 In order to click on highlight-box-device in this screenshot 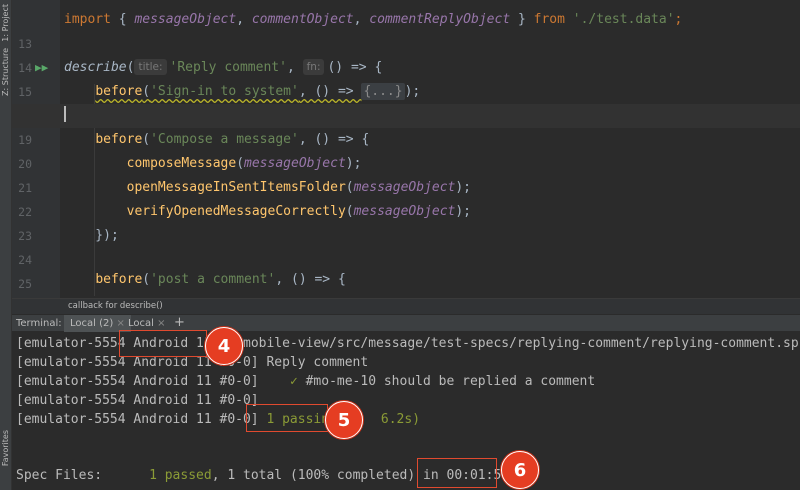, I will do `click(163, 343)`.